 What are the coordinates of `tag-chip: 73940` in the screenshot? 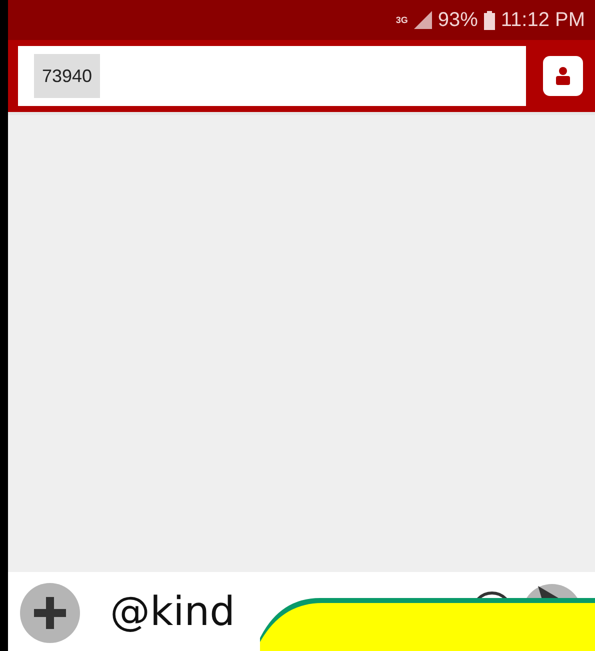 It's located at (67, 76).